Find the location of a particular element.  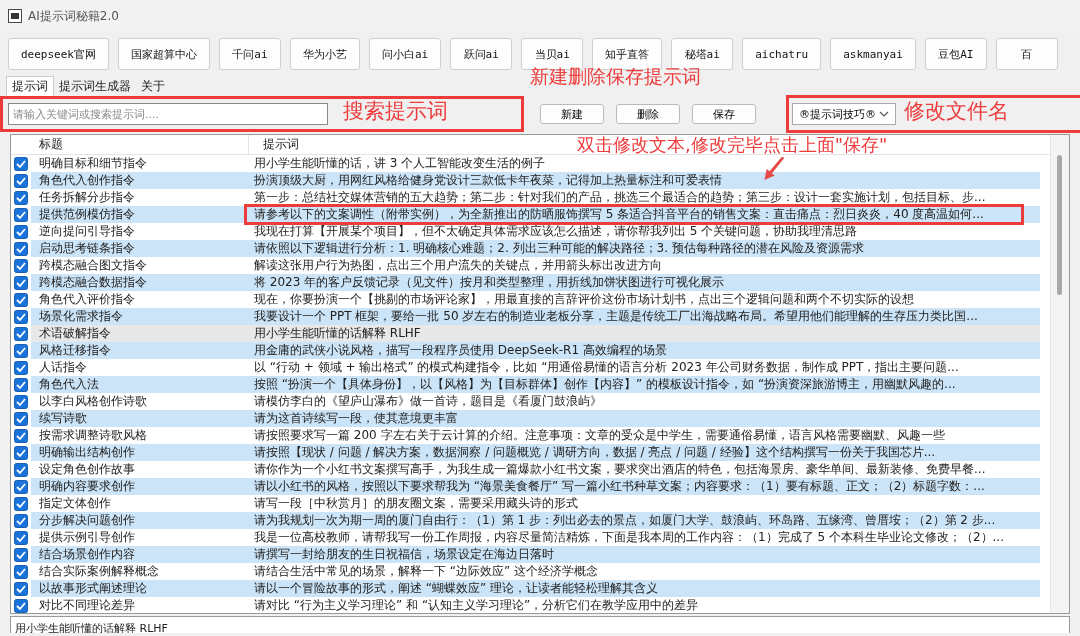

table-cell-text: 指定文体创作 is located at coordinates (75, 503).